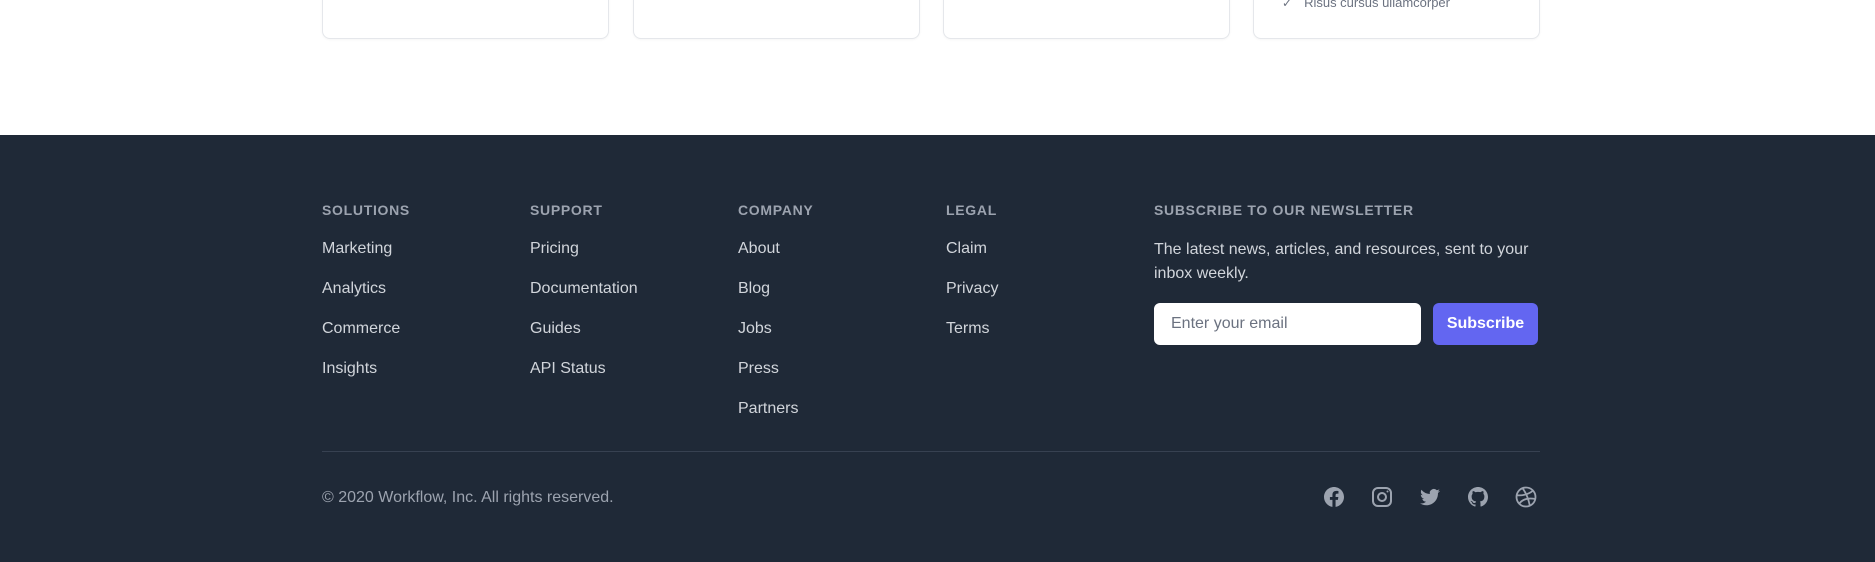  What do you see at coordinates (357, 248) in the screenshot?
I see `footer-link-marketing: Marketing` at bounding box center [357, 248].